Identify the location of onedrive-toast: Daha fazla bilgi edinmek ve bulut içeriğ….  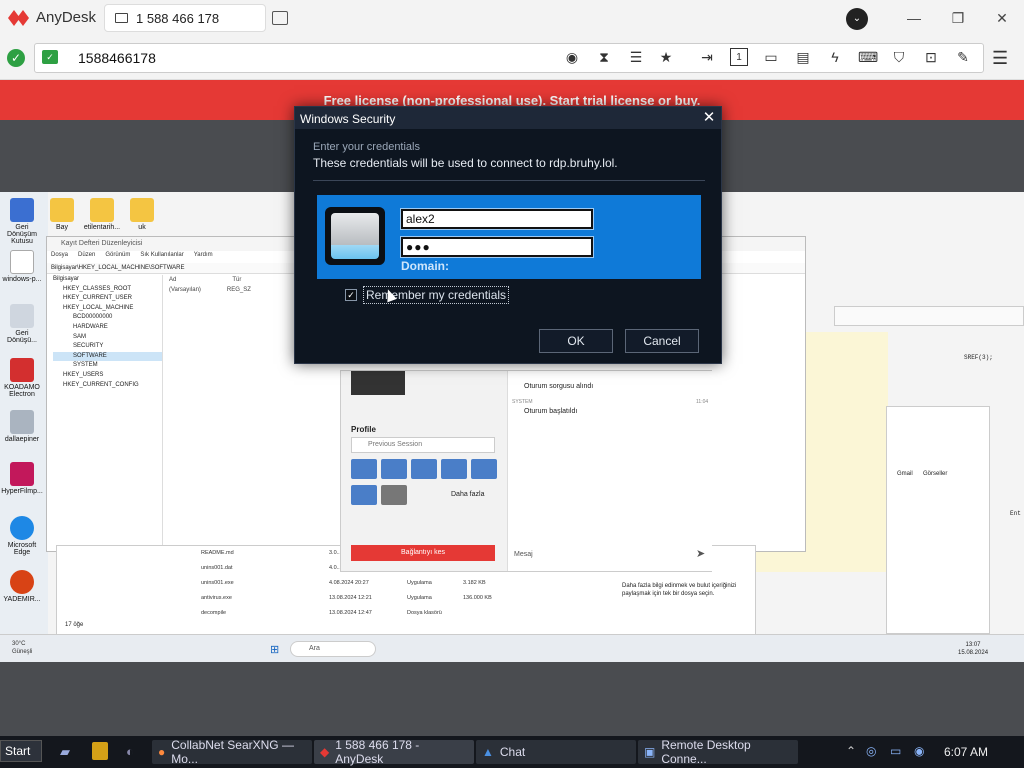
(671, 598).